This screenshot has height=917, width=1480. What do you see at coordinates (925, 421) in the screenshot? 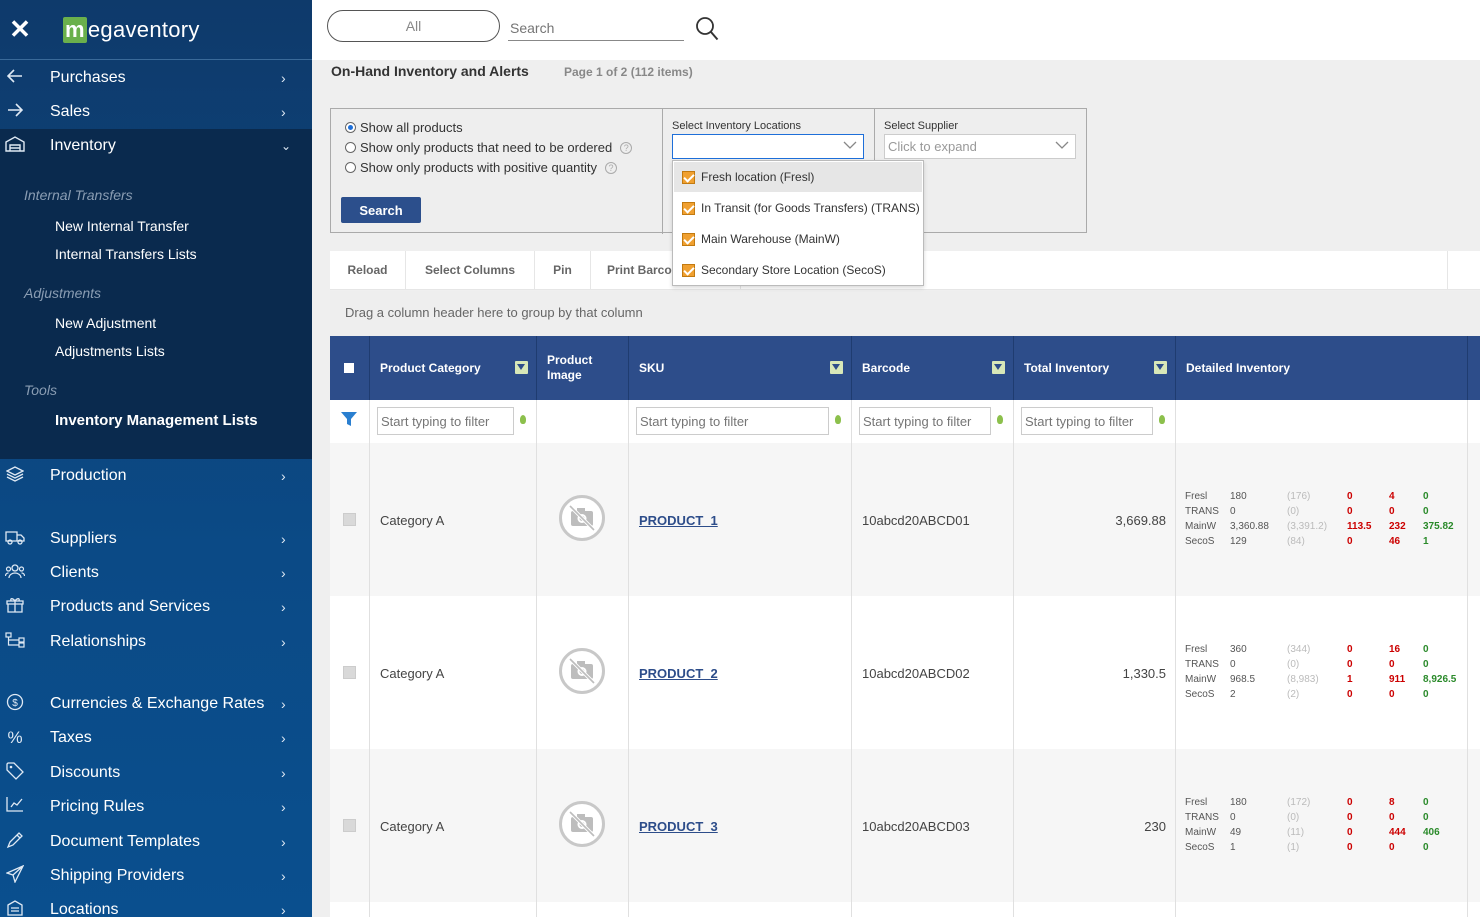
I see `barcode-filter-input` at bounding box center [925, 421].